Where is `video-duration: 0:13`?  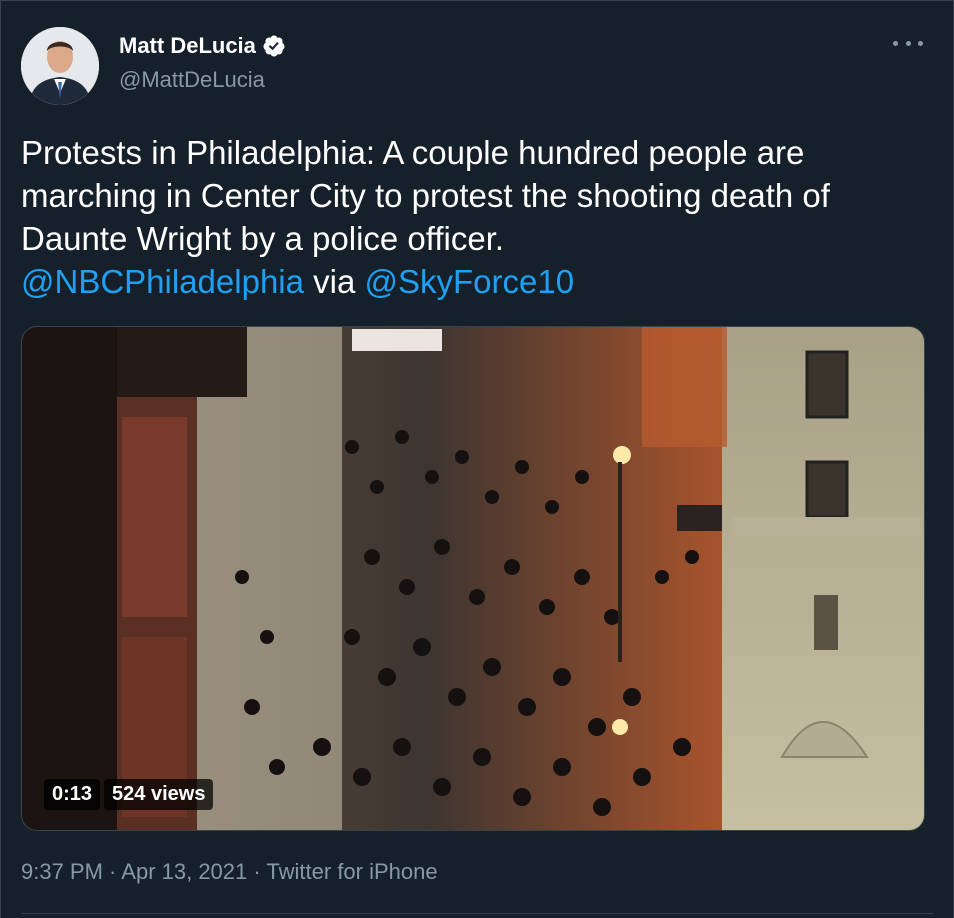 video-duration: 0:13 is located at coordinates (72, 794).